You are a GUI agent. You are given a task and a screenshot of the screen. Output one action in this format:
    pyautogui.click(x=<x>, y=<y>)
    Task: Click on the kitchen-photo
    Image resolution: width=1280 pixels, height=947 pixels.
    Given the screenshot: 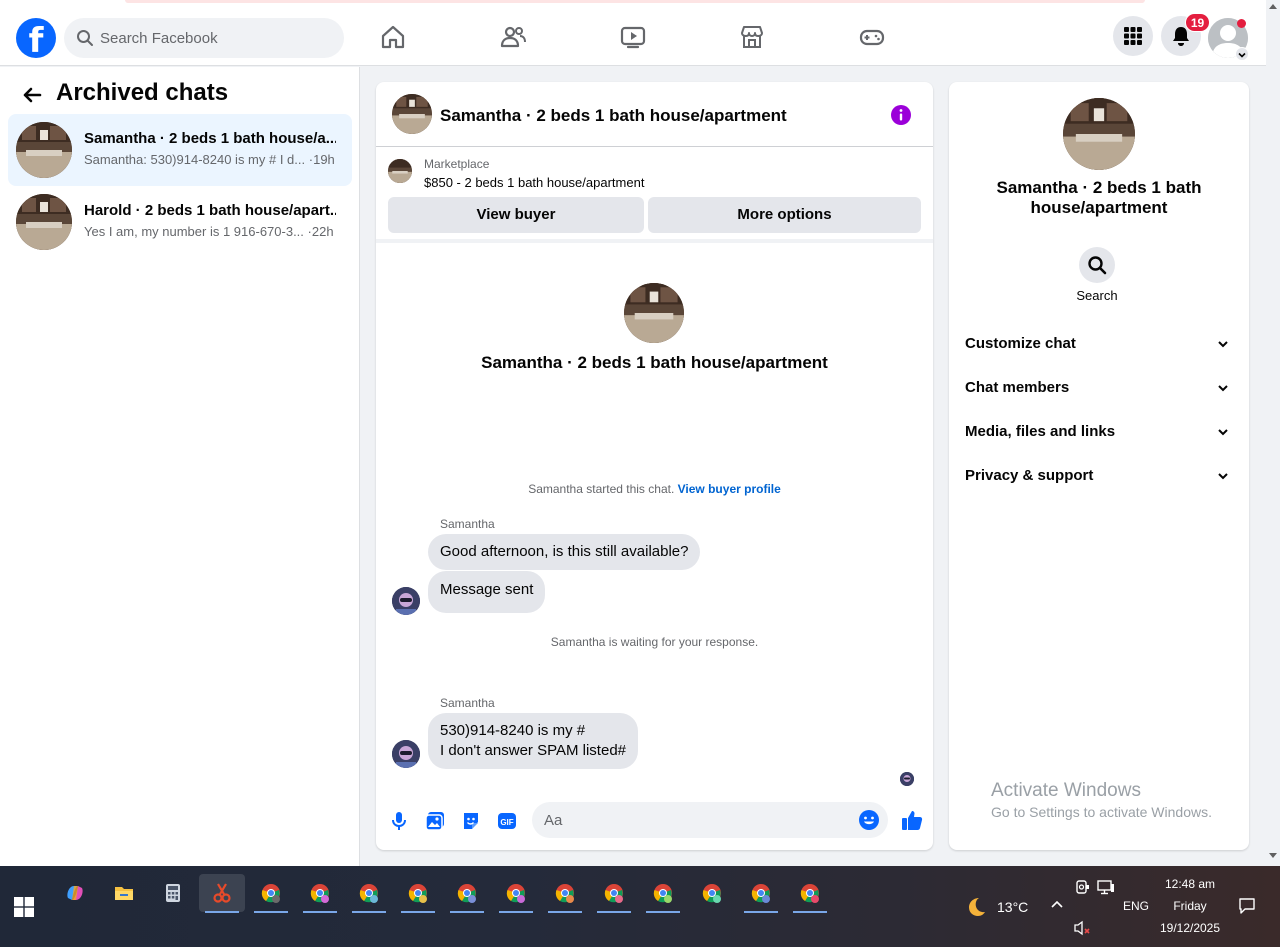 What is the action you would take?
    pyautogui.click(x=412, y=114)
    